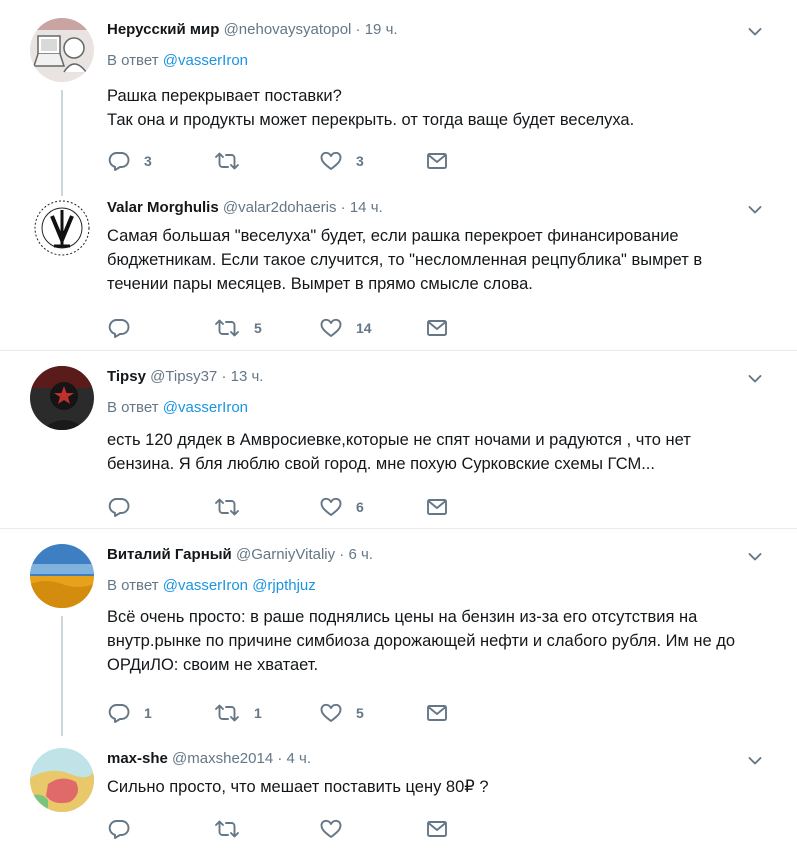 The height and width of the screenshot is (849, 797). I want to click on username: @maxshe2014, so click(222, 758).